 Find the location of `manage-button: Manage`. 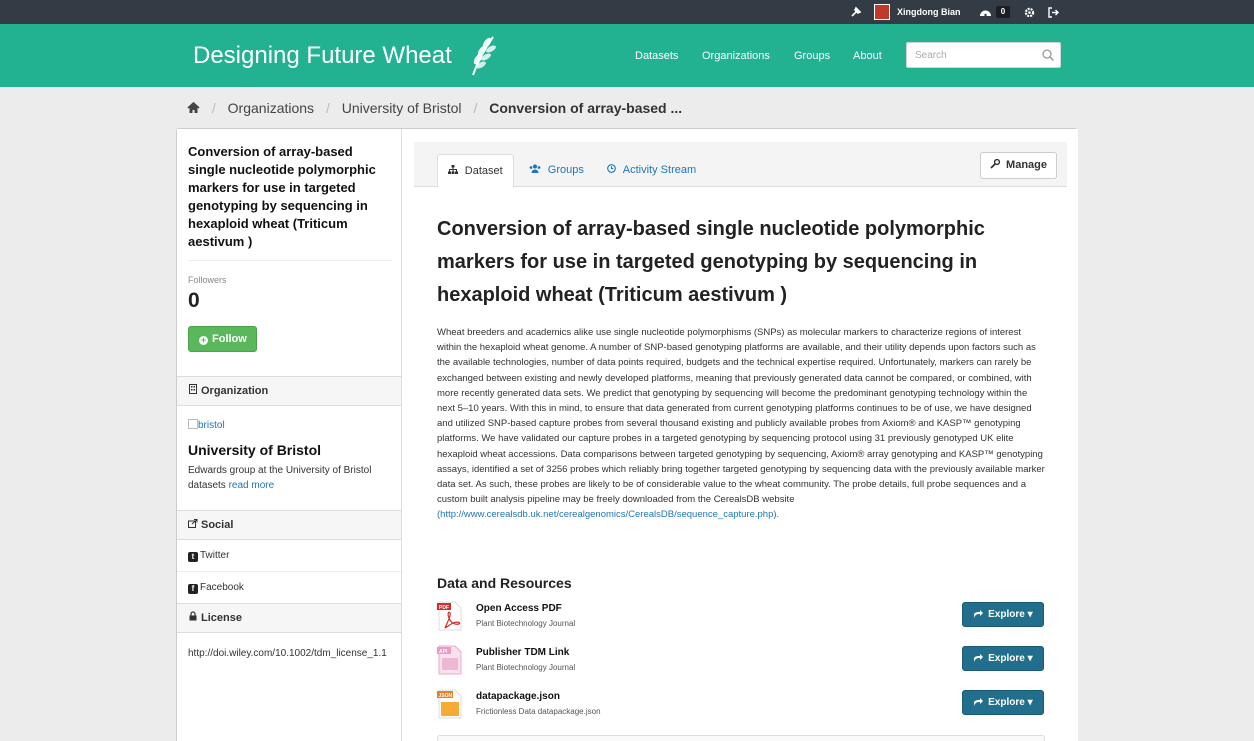

manage-button: Manage is located at coordinates (1018, 165).